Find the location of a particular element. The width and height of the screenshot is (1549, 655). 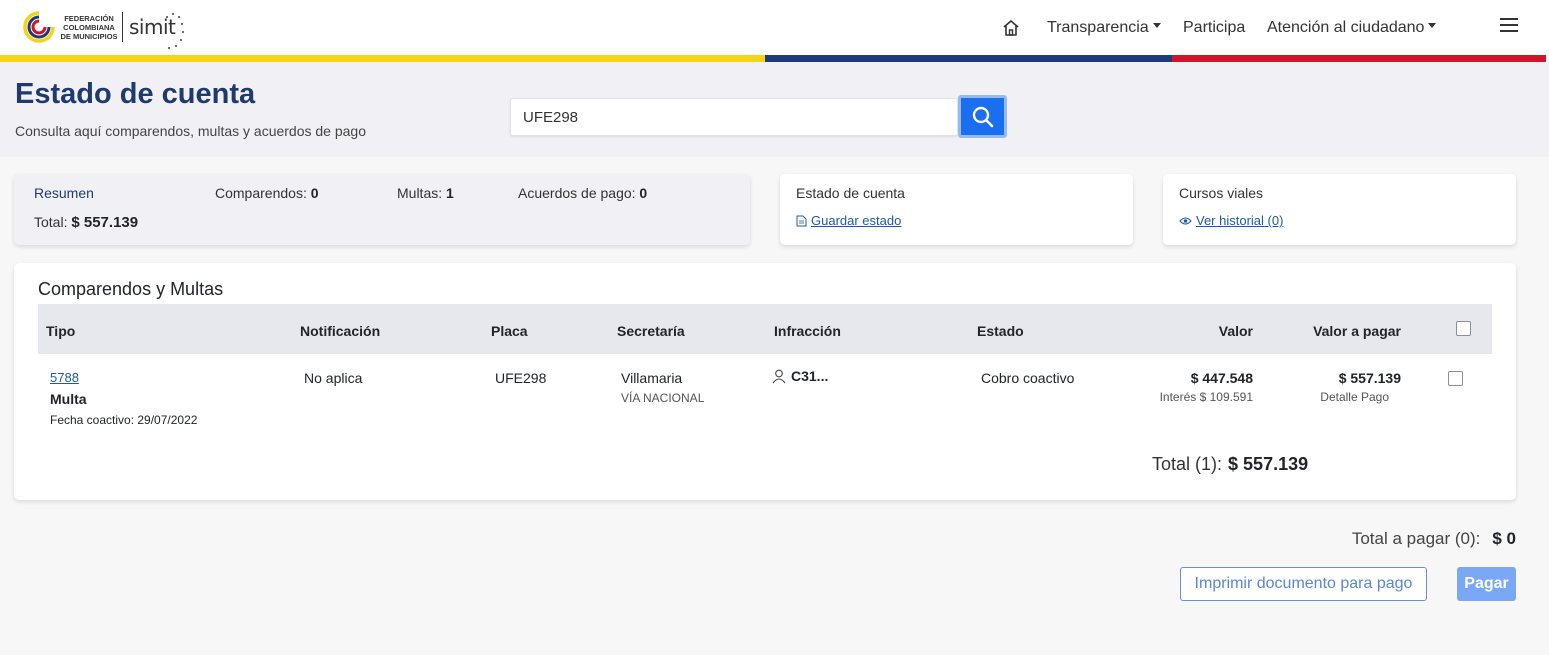

acuerdos-count: Acuerdos de pago: 0 is located at coordinates (582, 193).